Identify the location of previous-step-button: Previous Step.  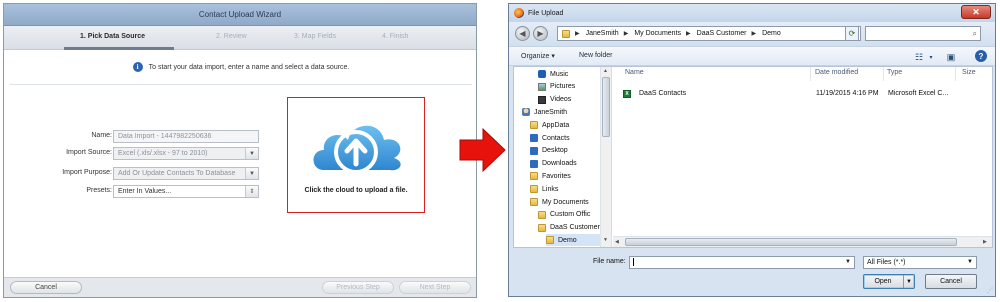
(358, 287).